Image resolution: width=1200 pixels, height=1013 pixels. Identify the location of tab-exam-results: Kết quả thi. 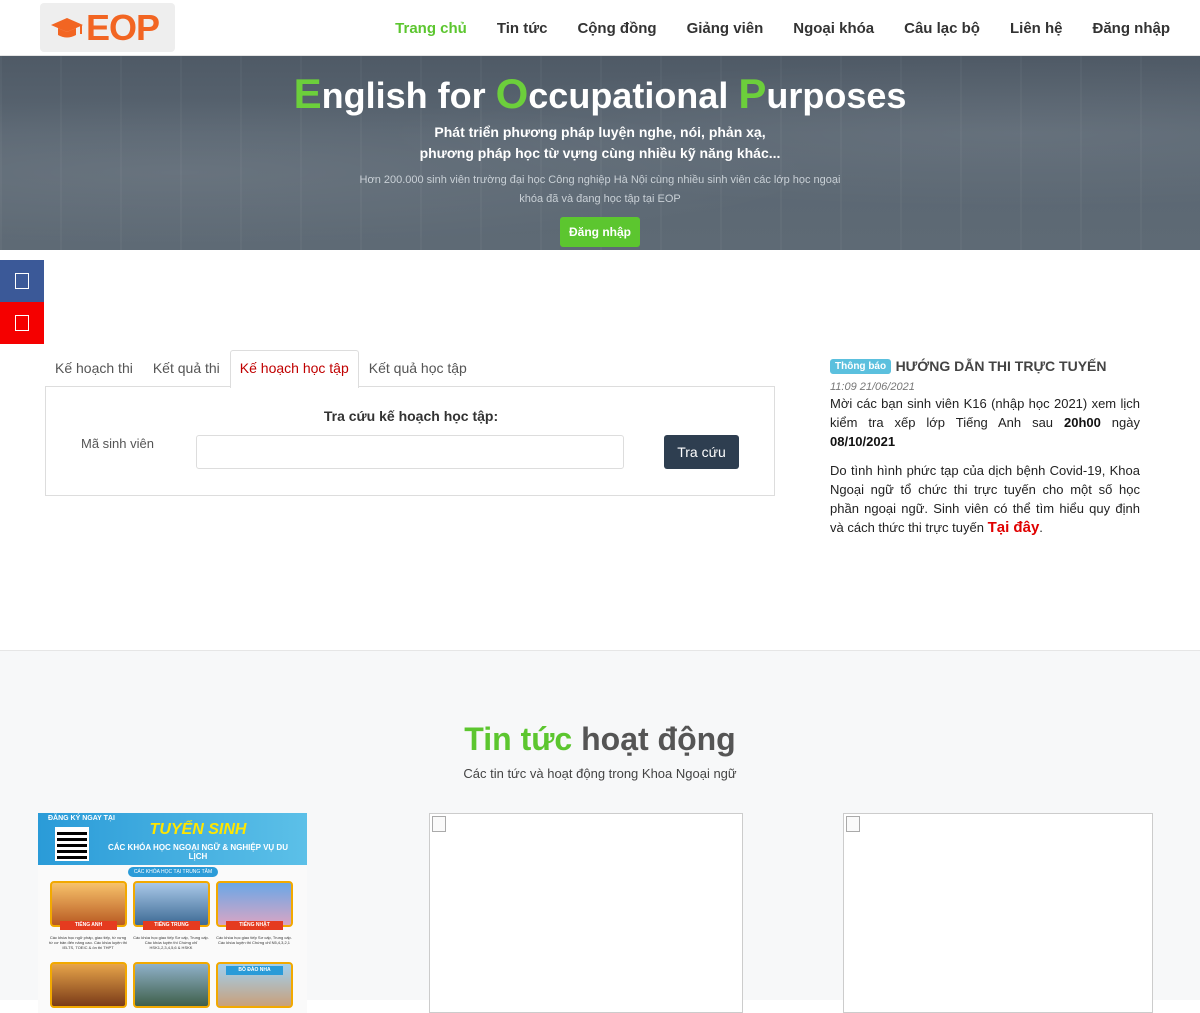
(186, 368).